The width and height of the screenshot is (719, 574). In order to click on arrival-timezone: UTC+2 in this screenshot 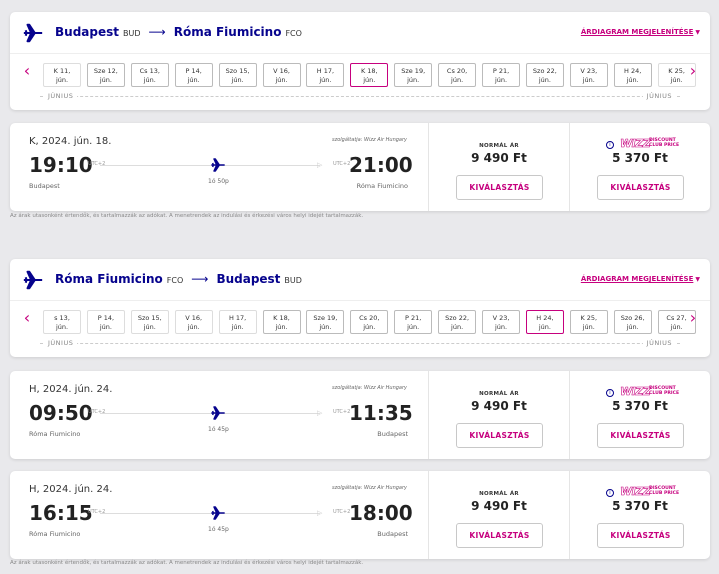, I will do `click(342, 512)`.